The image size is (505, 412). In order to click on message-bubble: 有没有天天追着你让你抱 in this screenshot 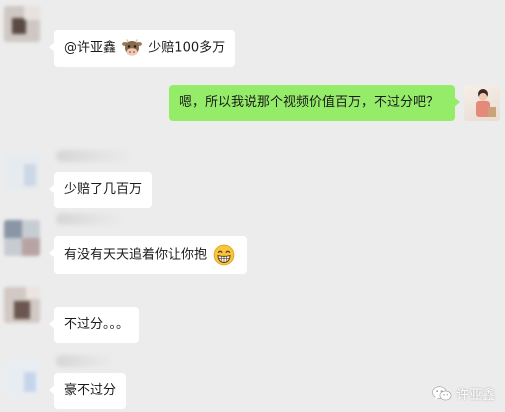, I will do `click(148, 255)`.